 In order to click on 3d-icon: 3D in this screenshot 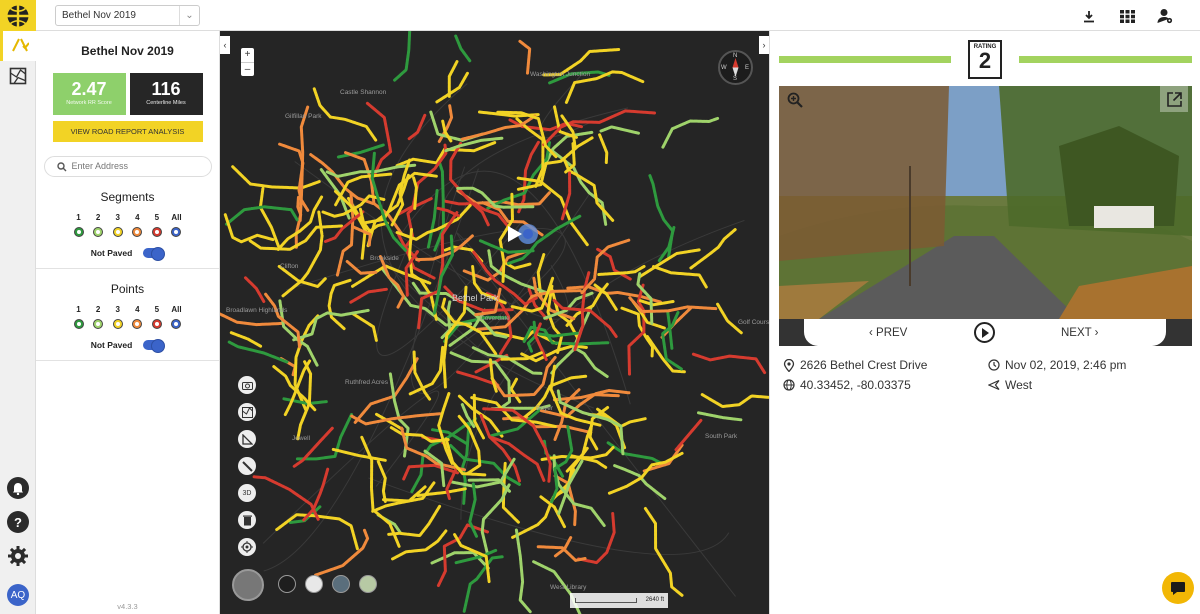, I will do `click(247, 493)`.